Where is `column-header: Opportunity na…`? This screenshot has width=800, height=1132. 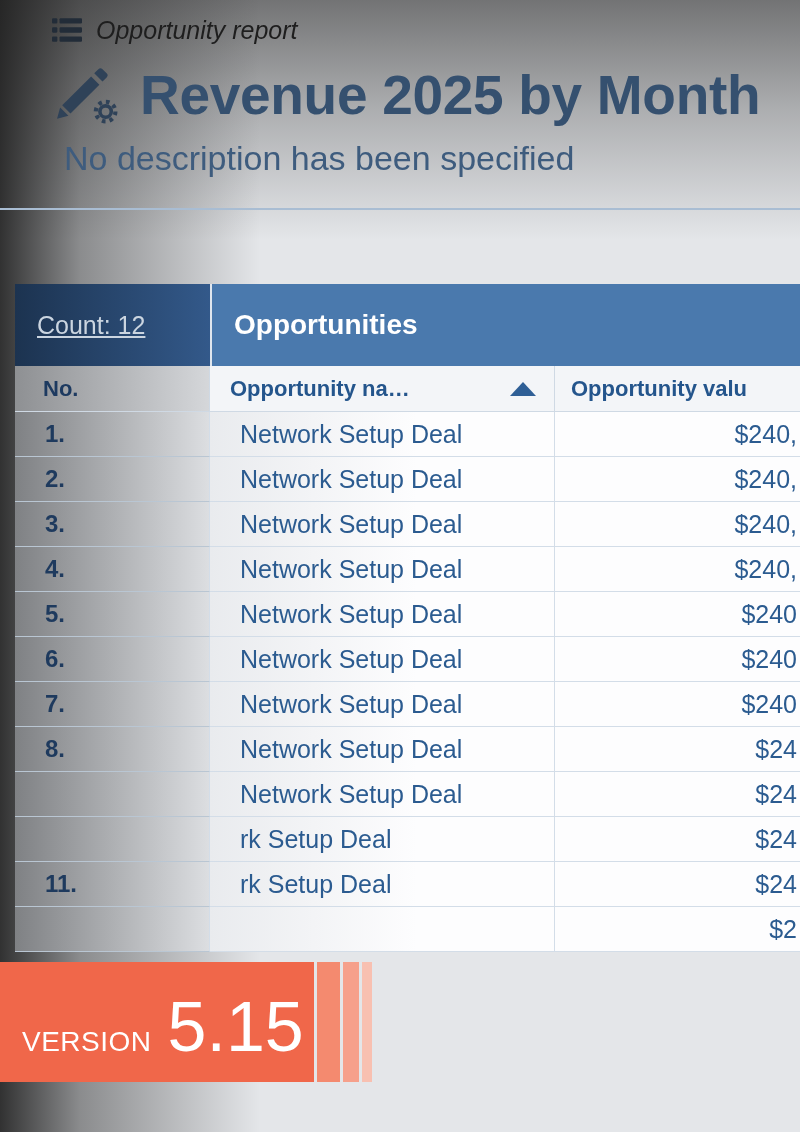 column-header: Opportunity na… is located at coordinates (382, 389).